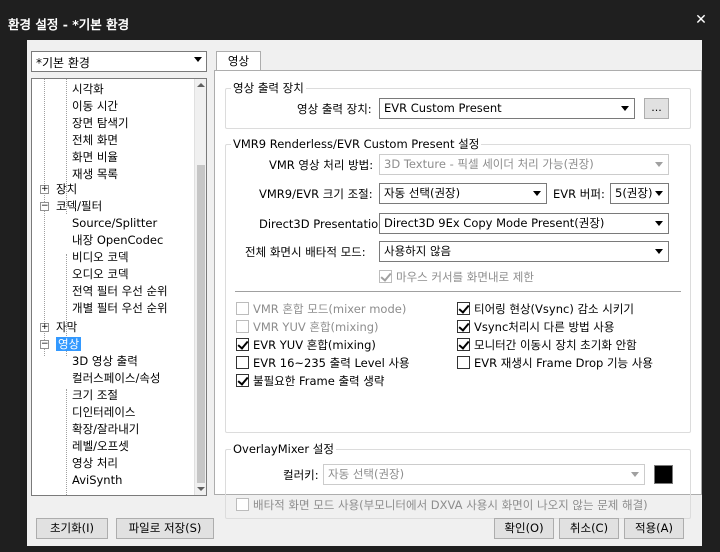 This screenshot has width=720, height=552. Describe the element at coordinates (242, 344) in the screenshot. I see `evr-yuv-mixing-checkbox` at that location.